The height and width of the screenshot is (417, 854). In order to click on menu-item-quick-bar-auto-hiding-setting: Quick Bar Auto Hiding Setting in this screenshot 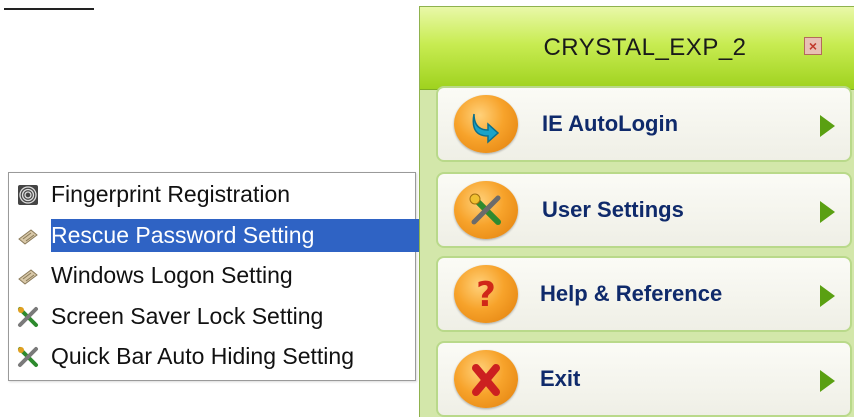, I will do `click(214, 356)`.